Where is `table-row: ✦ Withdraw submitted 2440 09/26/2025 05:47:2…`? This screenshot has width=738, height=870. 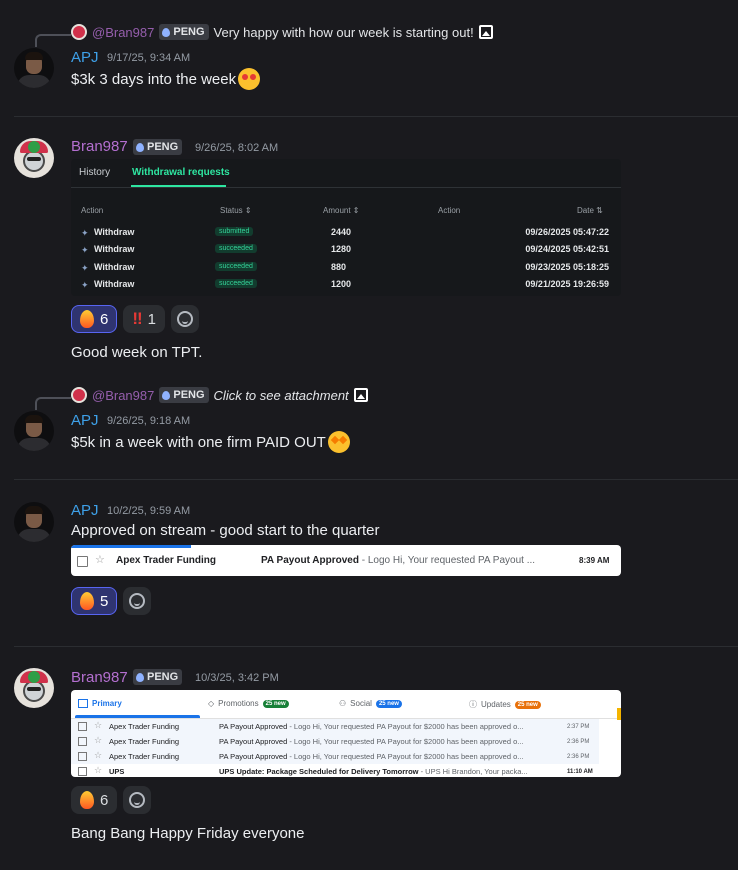 table-row: ✦ Withdraw submitted 2440 09/26/2025 05:47:2… is located at coordinates (345, 232).